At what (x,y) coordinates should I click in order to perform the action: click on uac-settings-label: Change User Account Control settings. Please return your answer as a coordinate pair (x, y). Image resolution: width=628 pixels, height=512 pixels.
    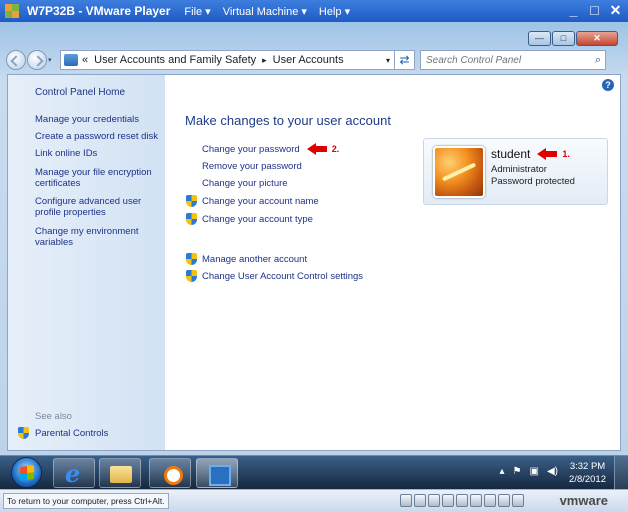
    Looking at the image, I should click on (283, 276).